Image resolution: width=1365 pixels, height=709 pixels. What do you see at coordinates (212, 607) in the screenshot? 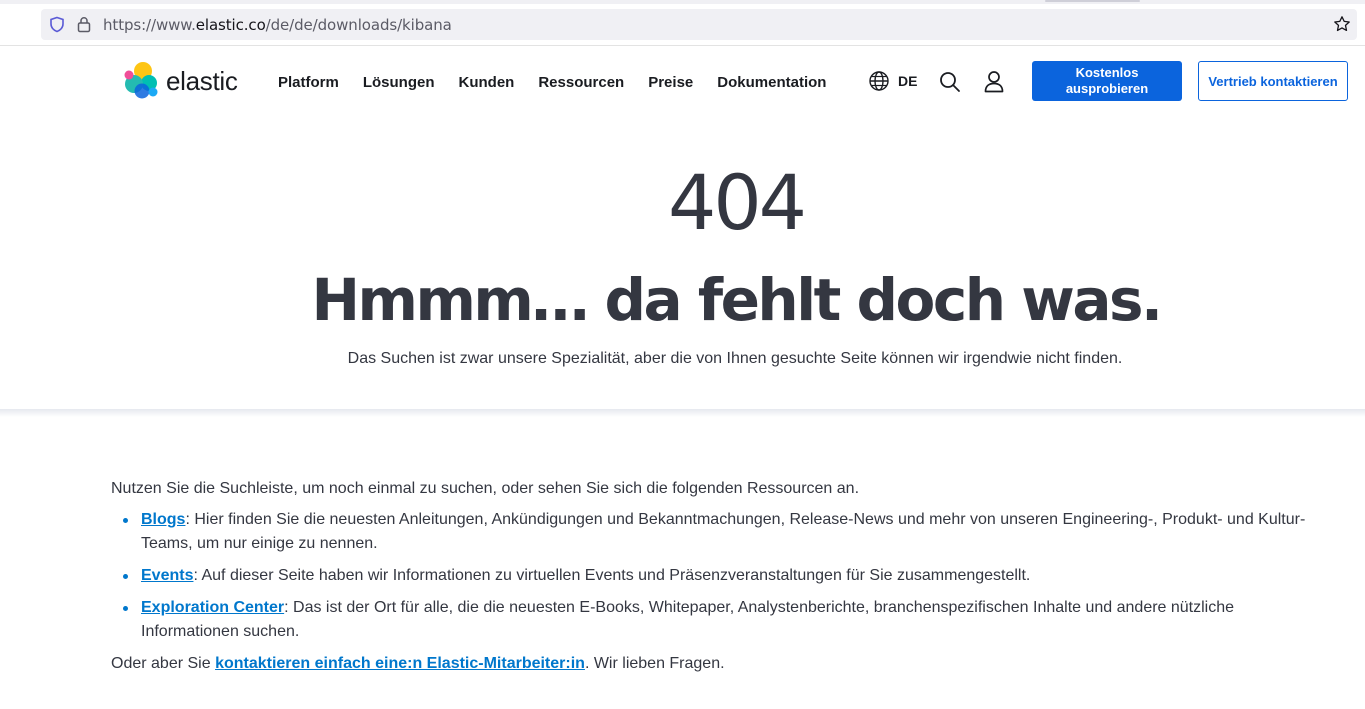
I see `exploration-center-link: Exploration Center` at bounding box center [212, 607].